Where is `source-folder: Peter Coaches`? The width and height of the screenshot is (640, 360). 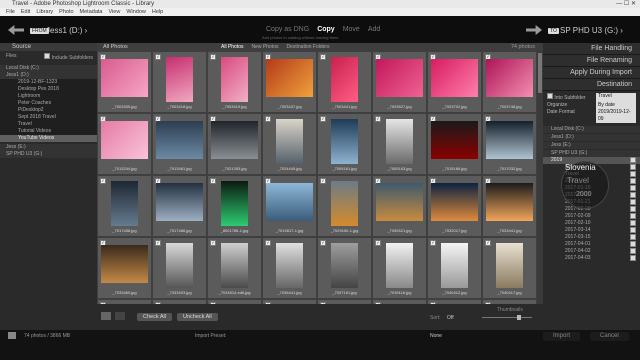 source-folder: Peter Coaches is located at coordinates (48, 103).